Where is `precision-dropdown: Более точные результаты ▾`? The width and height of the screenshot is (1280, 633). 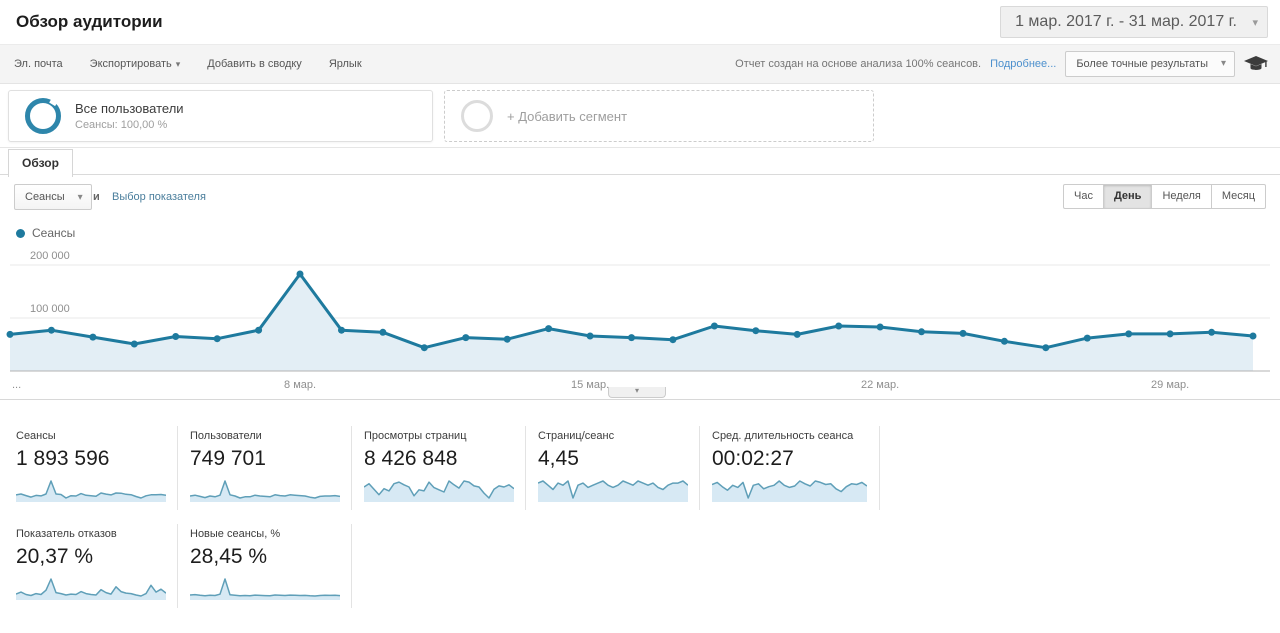 precision-dropdown: Более точные результаты ▾ is located at coordinates (1150, 64).